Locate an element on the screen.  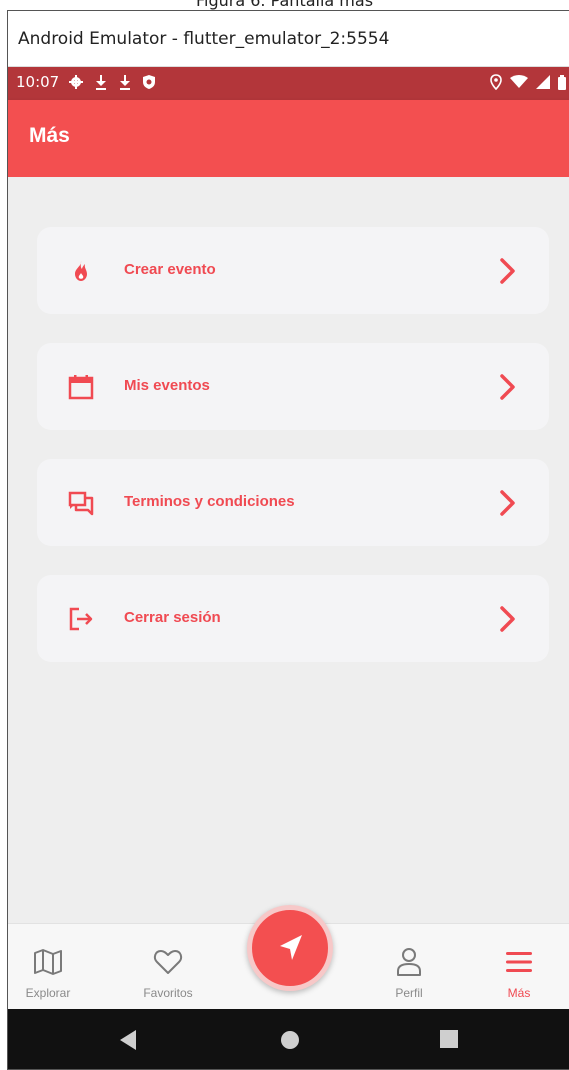
status-system-icons is located at coordinates (528, 82).